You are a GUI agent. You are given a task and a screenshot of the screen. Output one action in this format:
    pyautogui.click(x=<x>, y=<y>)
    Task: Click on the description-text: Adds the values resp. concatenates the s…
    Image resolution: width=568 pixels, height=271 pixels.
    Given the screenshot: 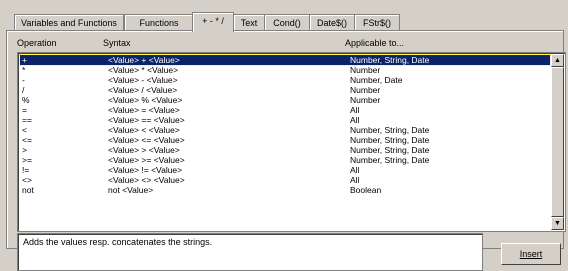 What is the action you would take?
    pyautogui.click(x=118, y=242)
    